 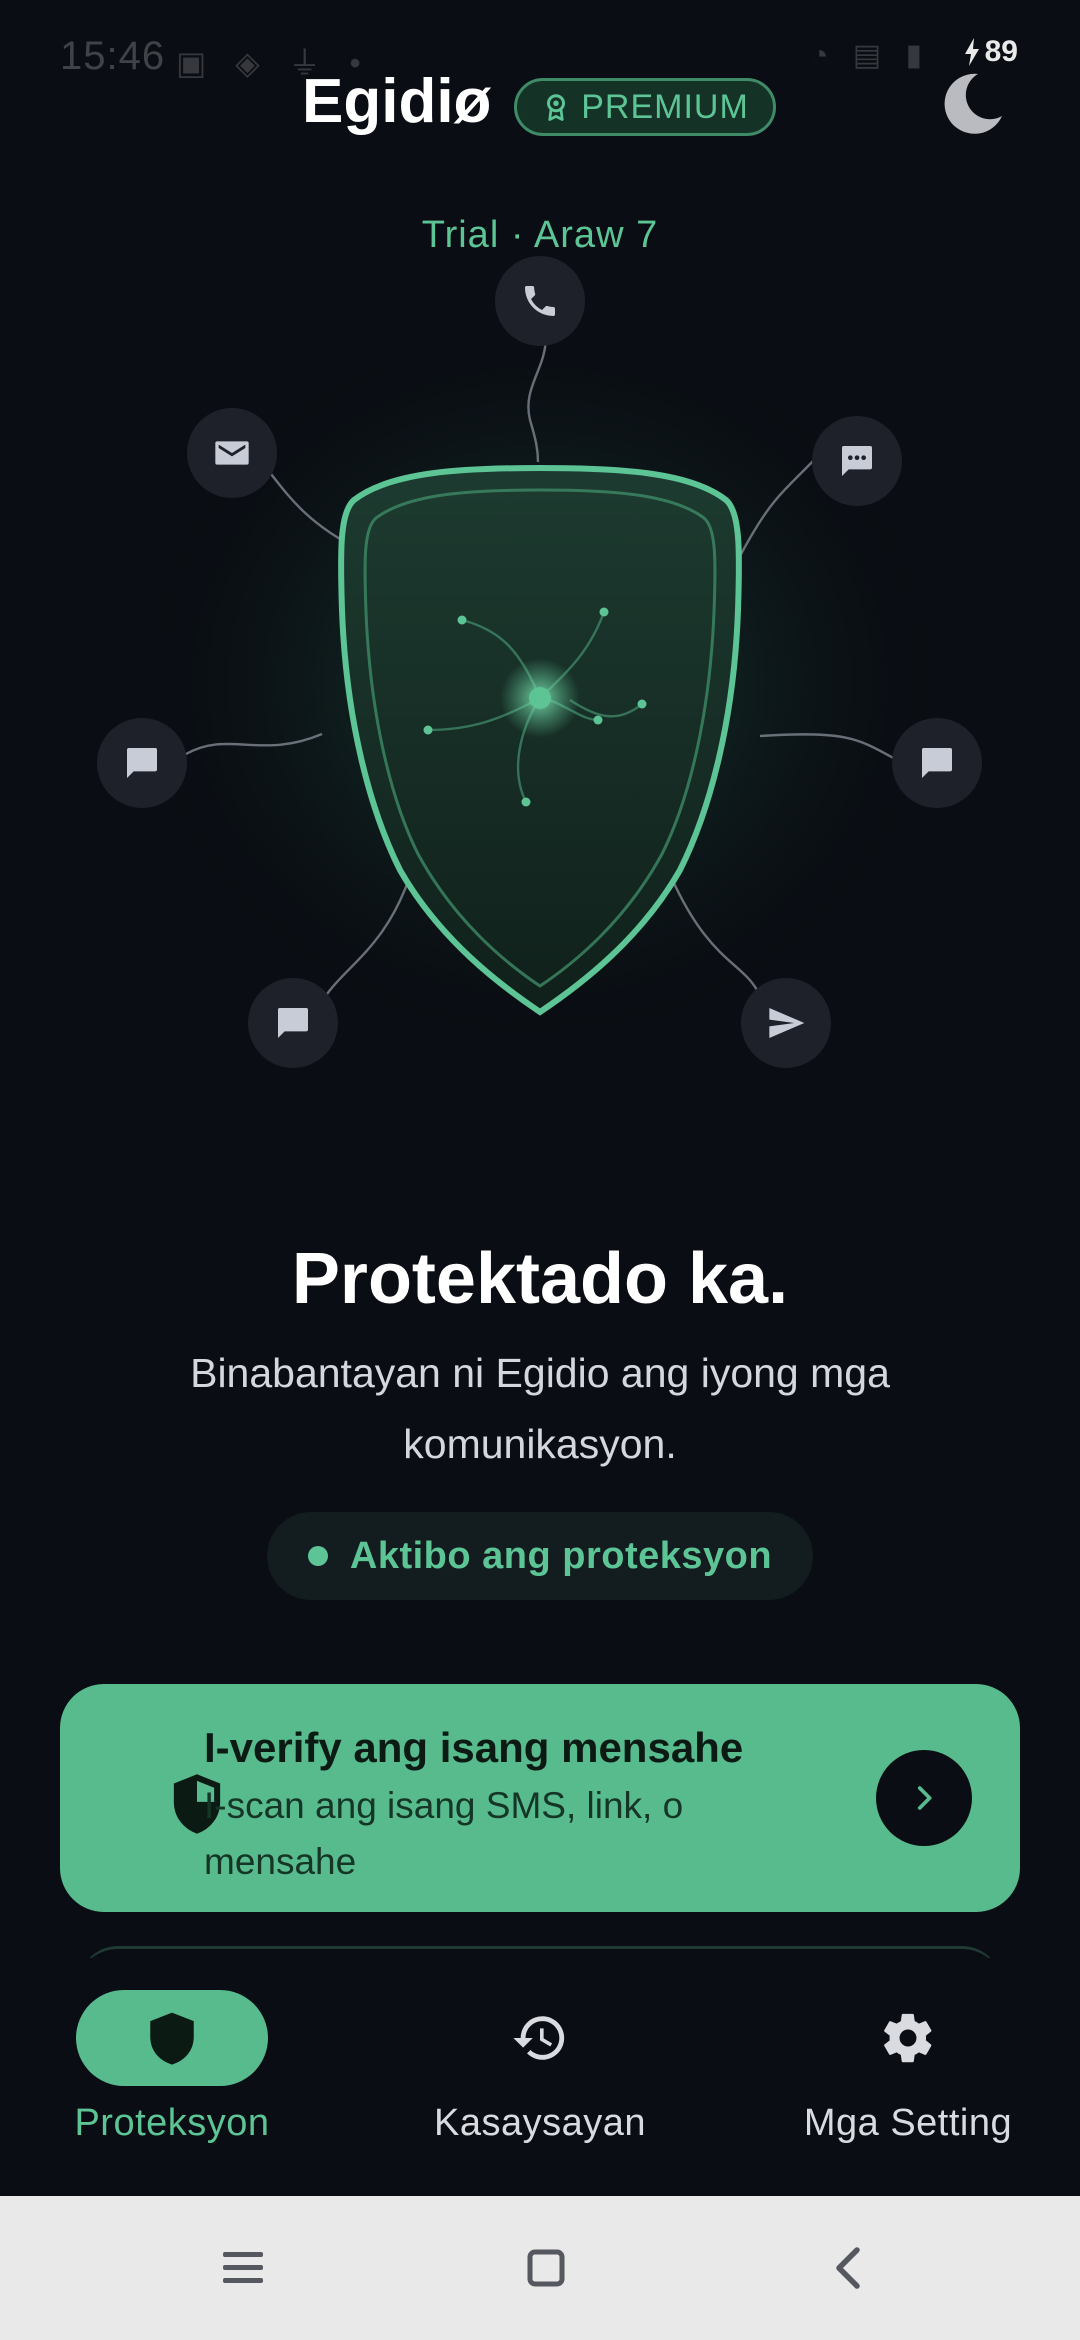 I want to click on moon-icon, so click(x=972, y=104).